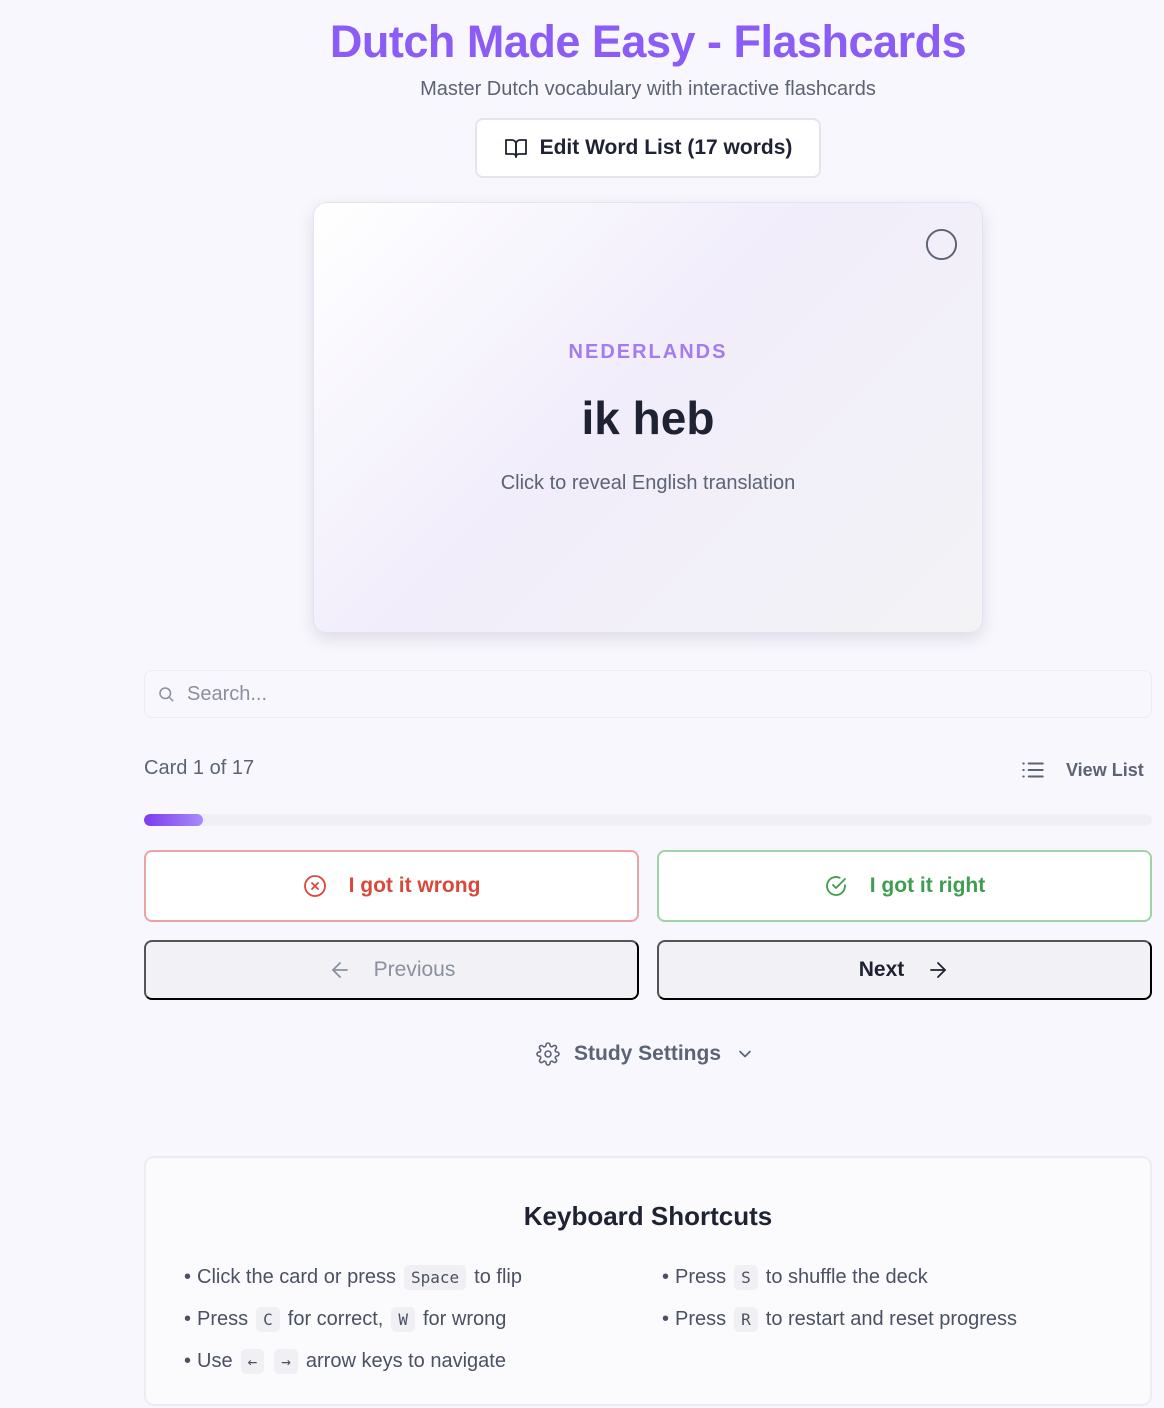  I want to click on study-settings-toggle: Study Settings, so click(645, 1054).